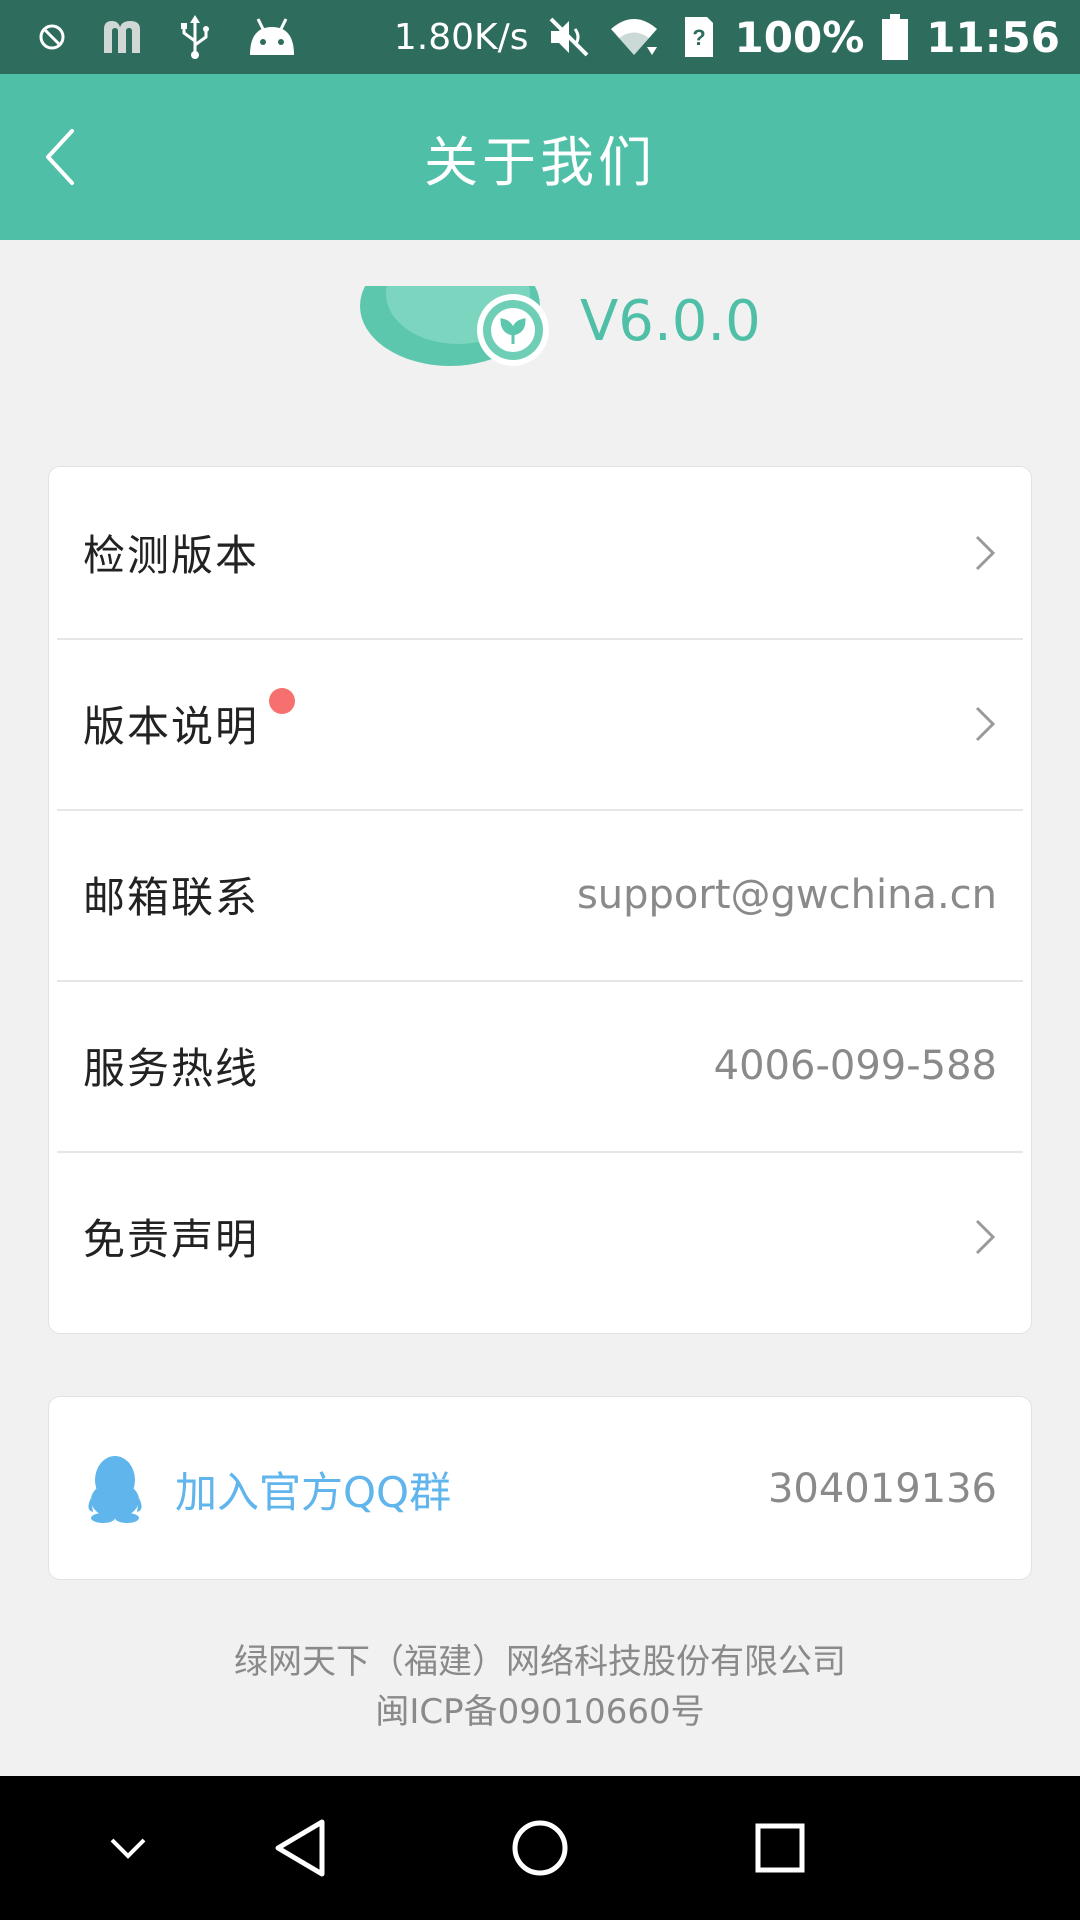  What do you see at coordinates (461, 37) in the screenshot?
I see `net-speed: 1.80K/s` at bounding box center [461, 37].